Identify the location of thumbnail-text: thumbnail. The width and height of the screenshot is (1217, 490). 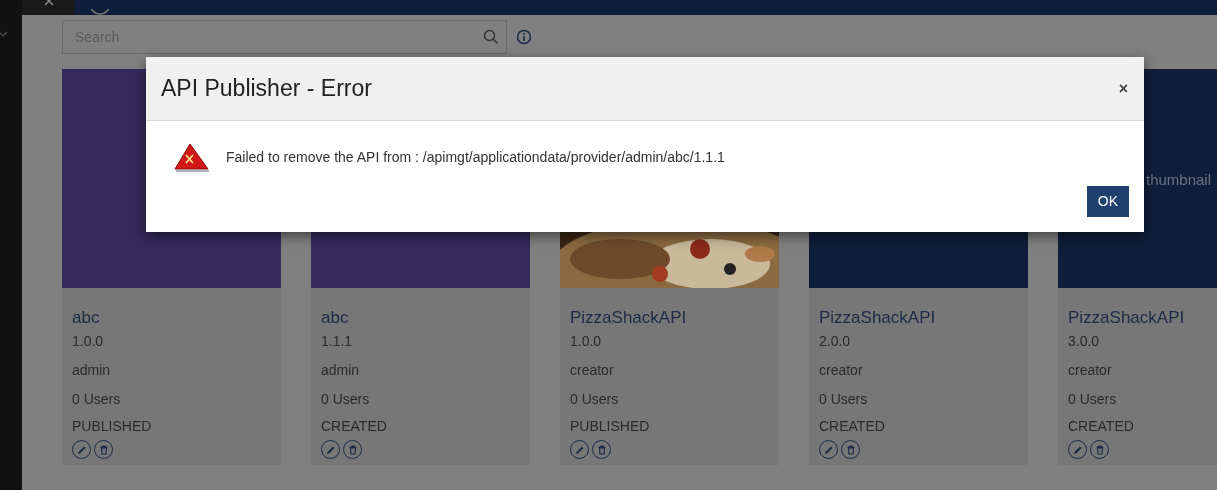
(1179, 180).